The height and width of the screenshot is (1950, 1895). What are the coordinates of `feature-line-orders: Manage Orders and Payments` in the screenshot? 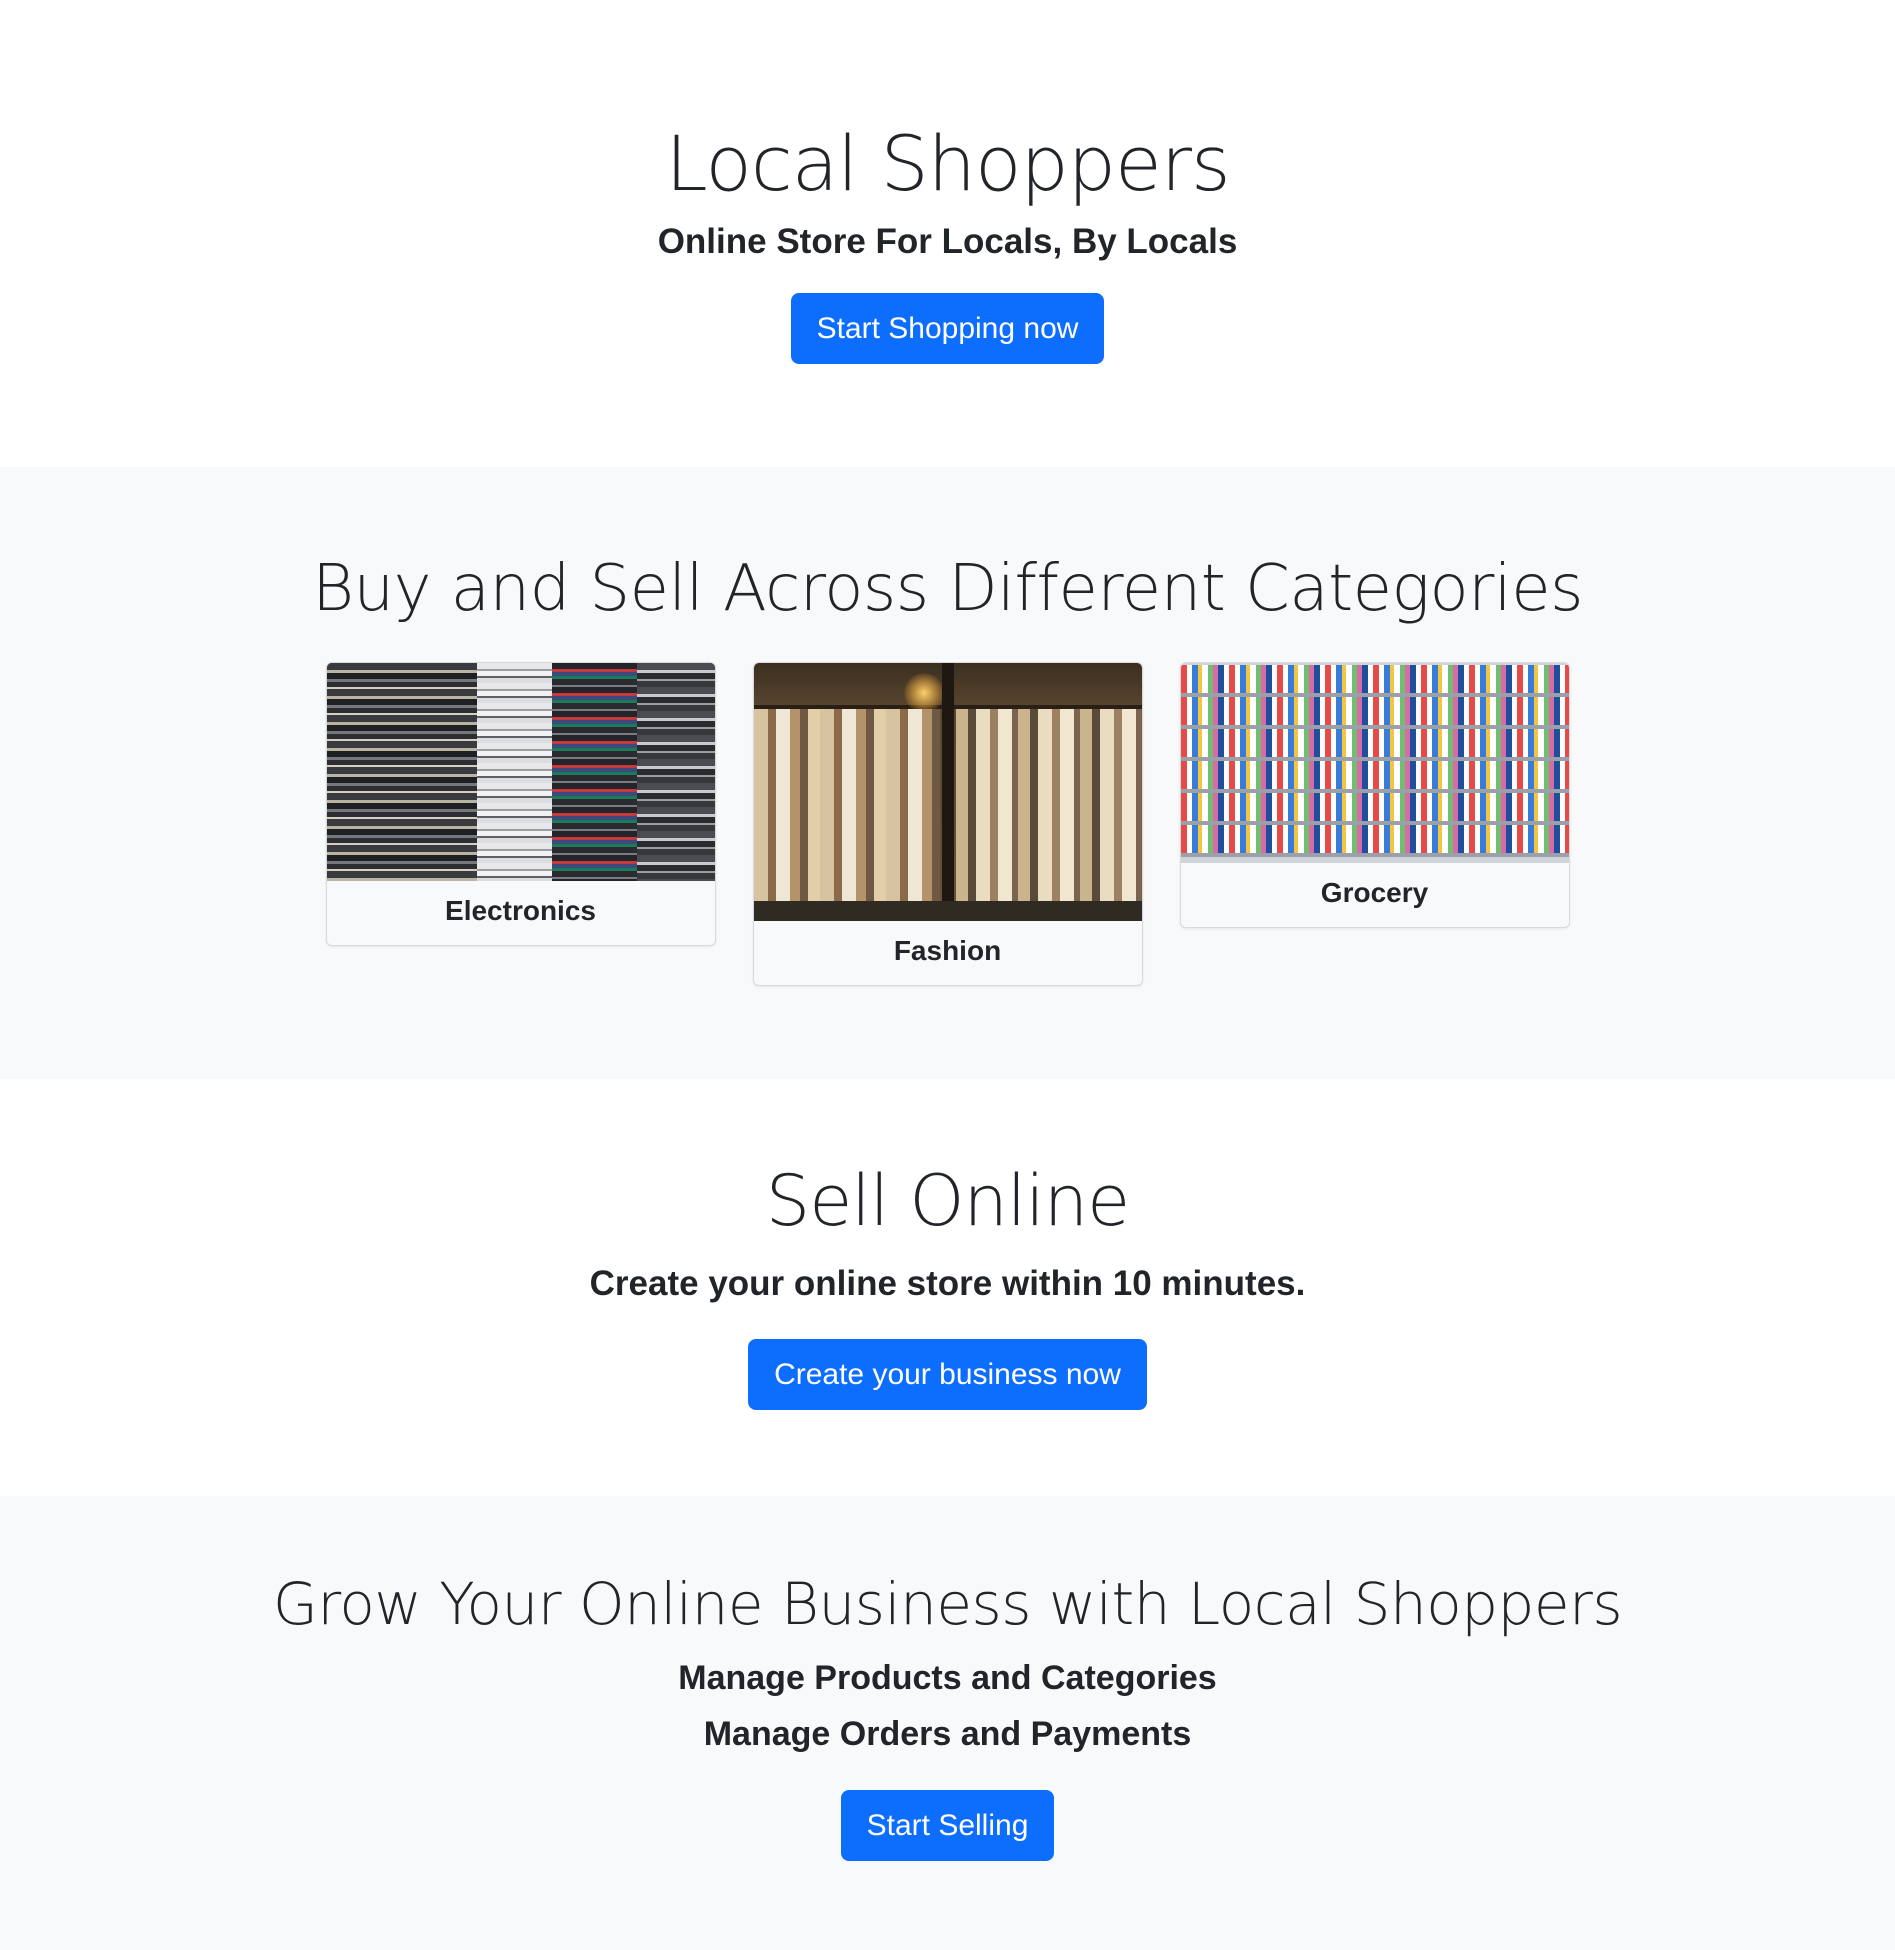 It's located at (947, 1733).